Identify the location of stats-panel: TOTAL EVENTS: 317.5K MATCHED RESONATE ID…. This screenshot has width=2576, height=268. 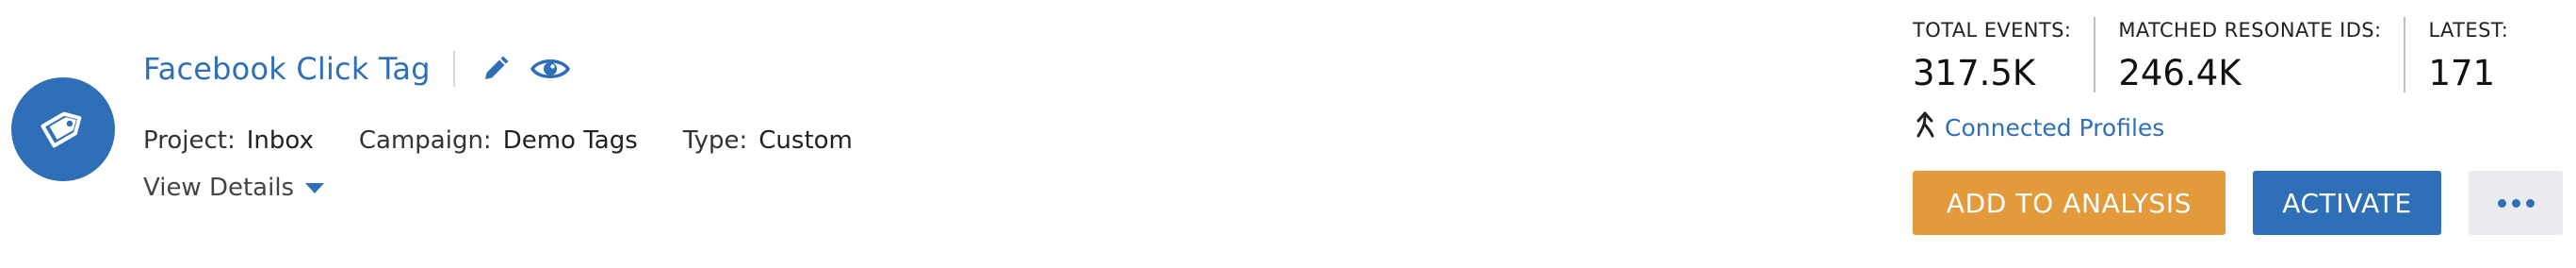
(2211, 55).